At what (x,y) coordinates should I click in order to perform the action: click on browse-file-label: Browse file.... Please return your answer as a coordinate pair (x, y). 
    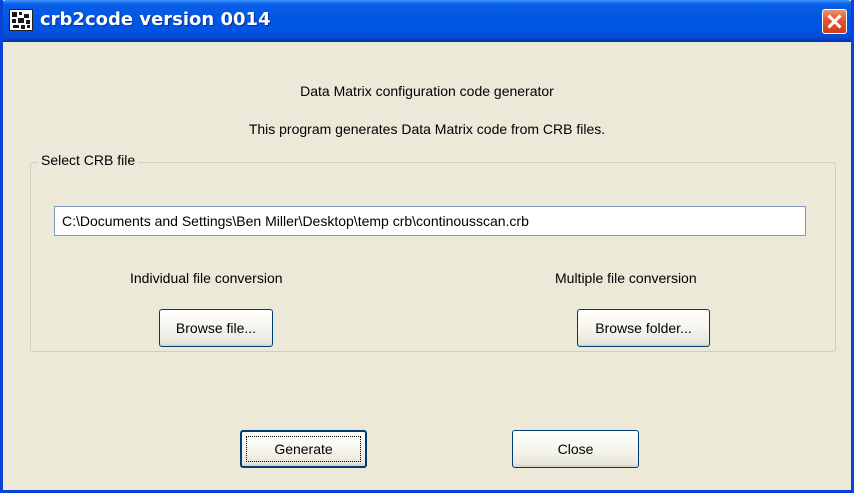
    Looking at the image, I should click on (216, 328).